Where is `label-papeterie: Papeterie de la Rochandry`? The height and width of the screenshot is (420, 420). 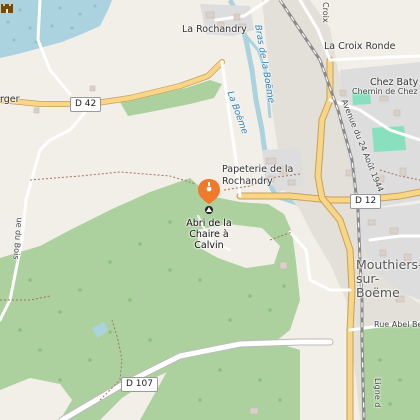
label-papeterie: Papeterie de la Rochandry is located at coordinates (258, 175).